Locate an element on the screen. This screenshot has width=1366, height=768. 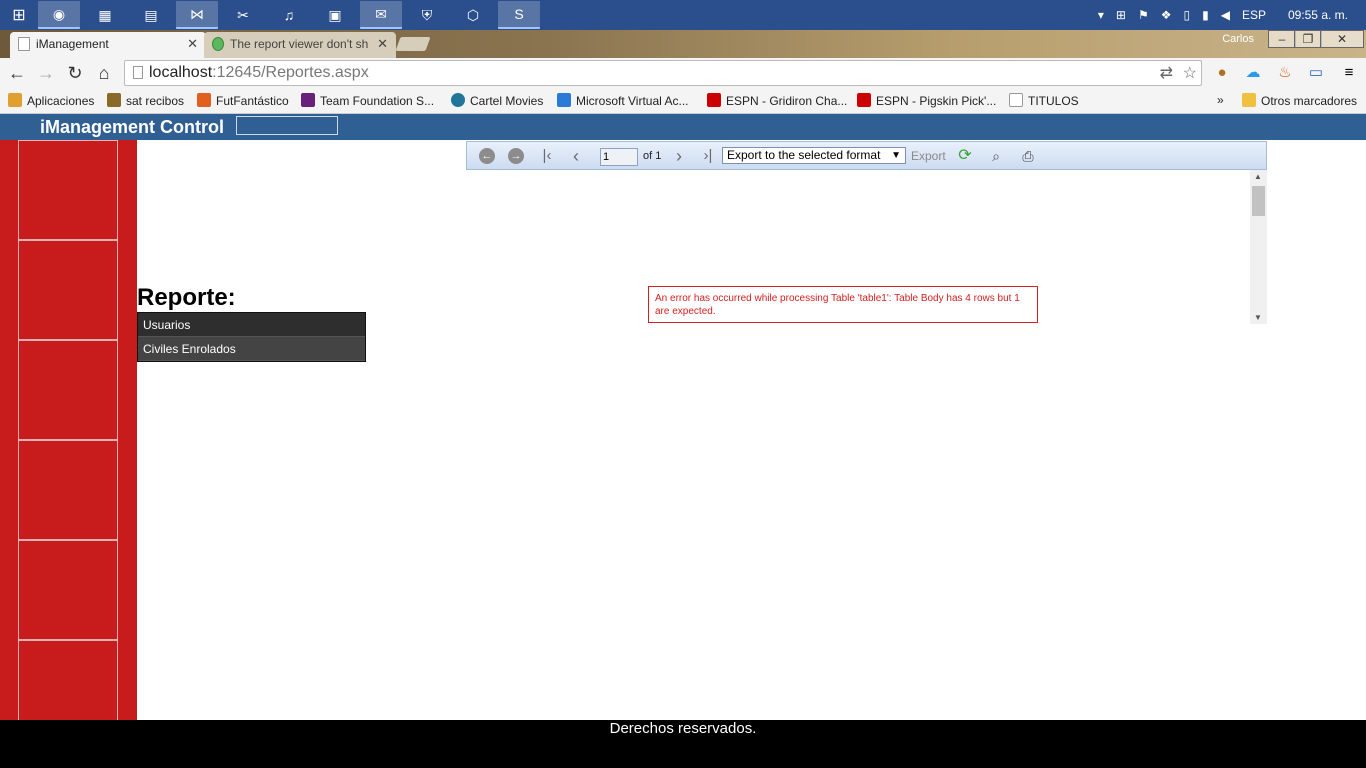
file-explorer-app-icon: ▤ is located at coordinates (151, 15).